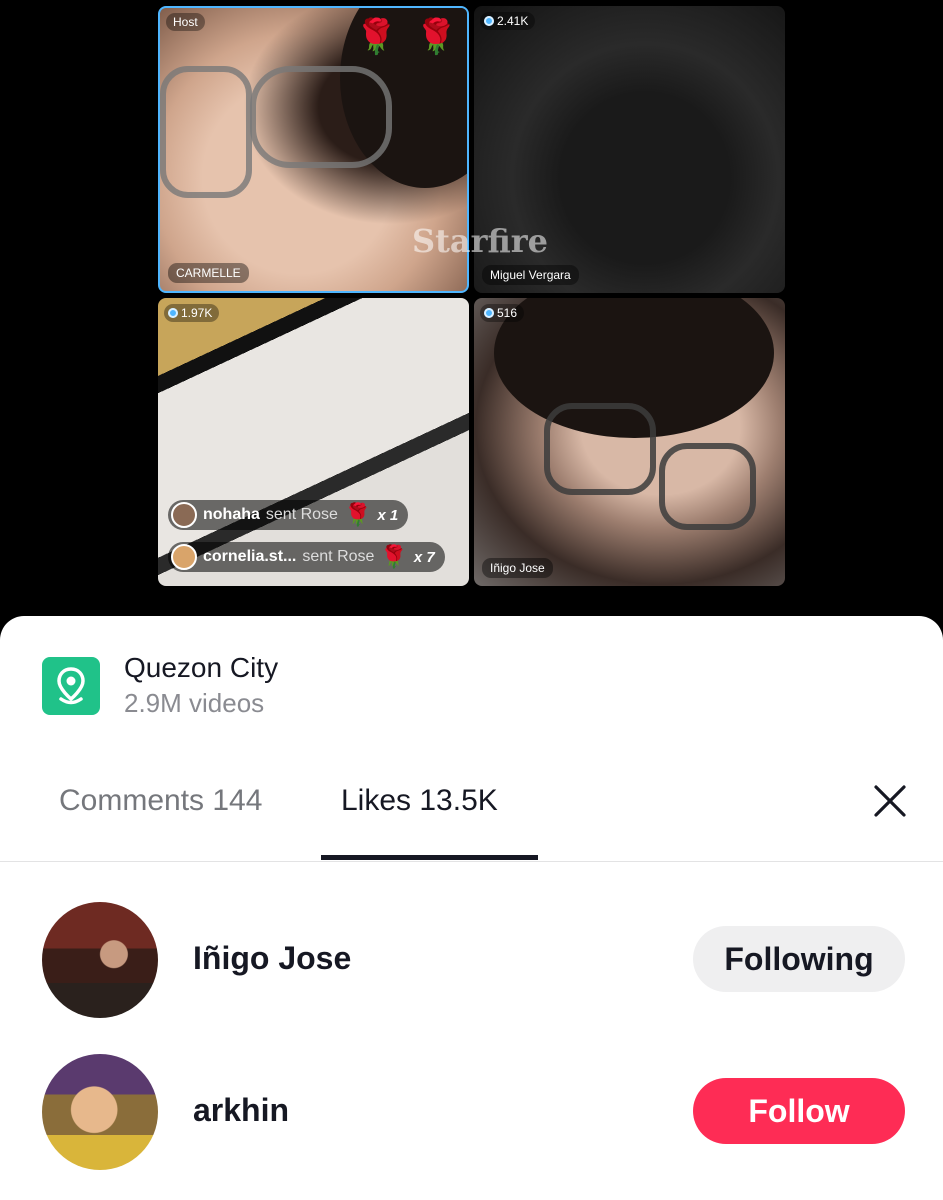 The height and width of the screenshot is (1200, 943). I want to click on video-tile-guest: 516 Iñigo Jose, so click(629, 442).